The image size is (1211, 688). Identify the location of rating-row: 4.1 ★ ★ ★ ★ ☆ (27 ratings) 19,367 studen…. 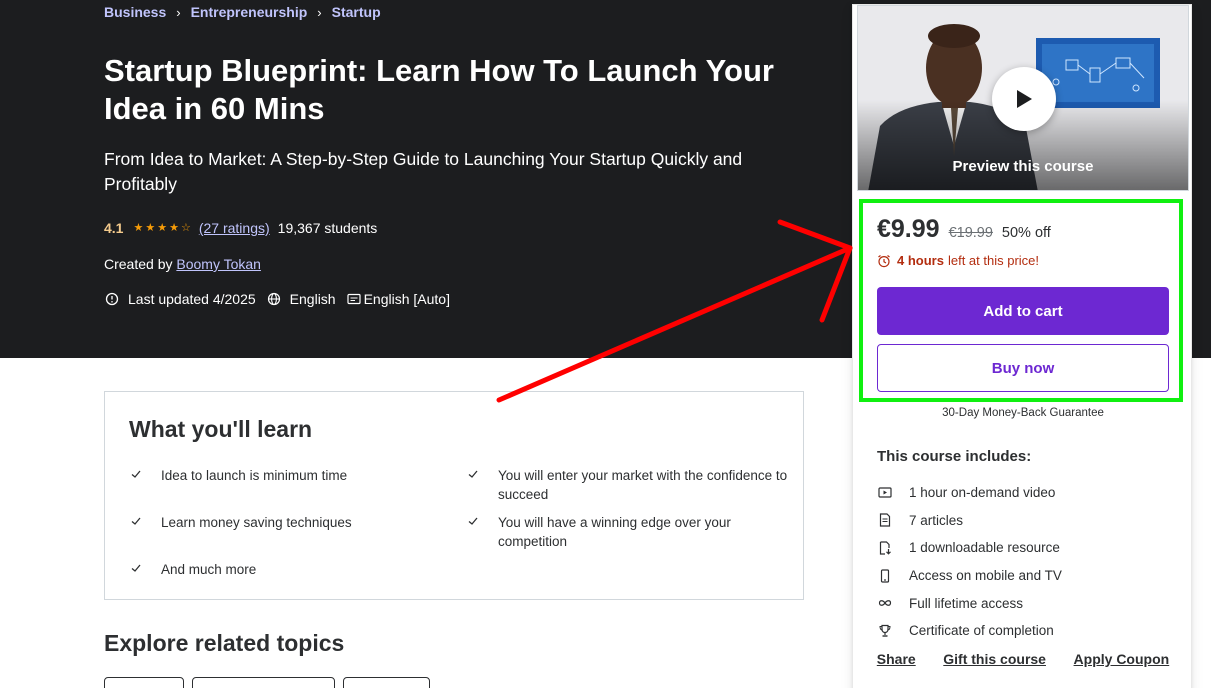
(240, 228).